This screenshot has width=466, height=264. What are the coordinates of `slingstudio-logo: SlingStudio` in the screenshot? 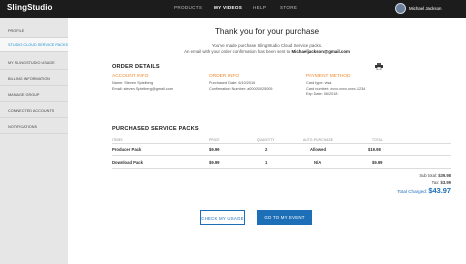 It's located at (30, 7).